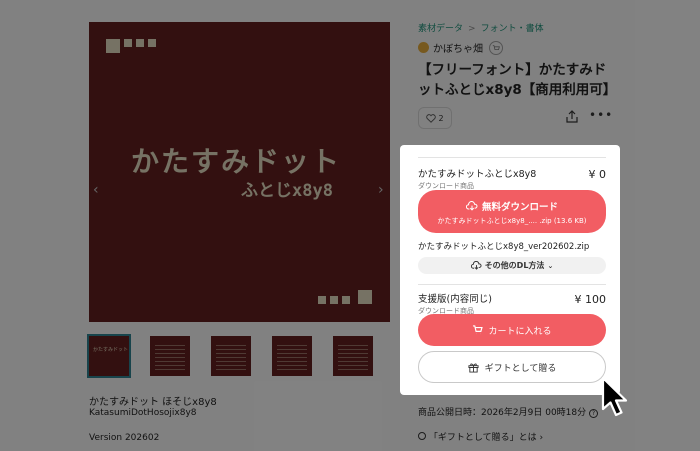 Image resolution: width=700 pixels, height=451 pixels. I want to click on gift-button: ギフトとして贈る, so click(512, 367).